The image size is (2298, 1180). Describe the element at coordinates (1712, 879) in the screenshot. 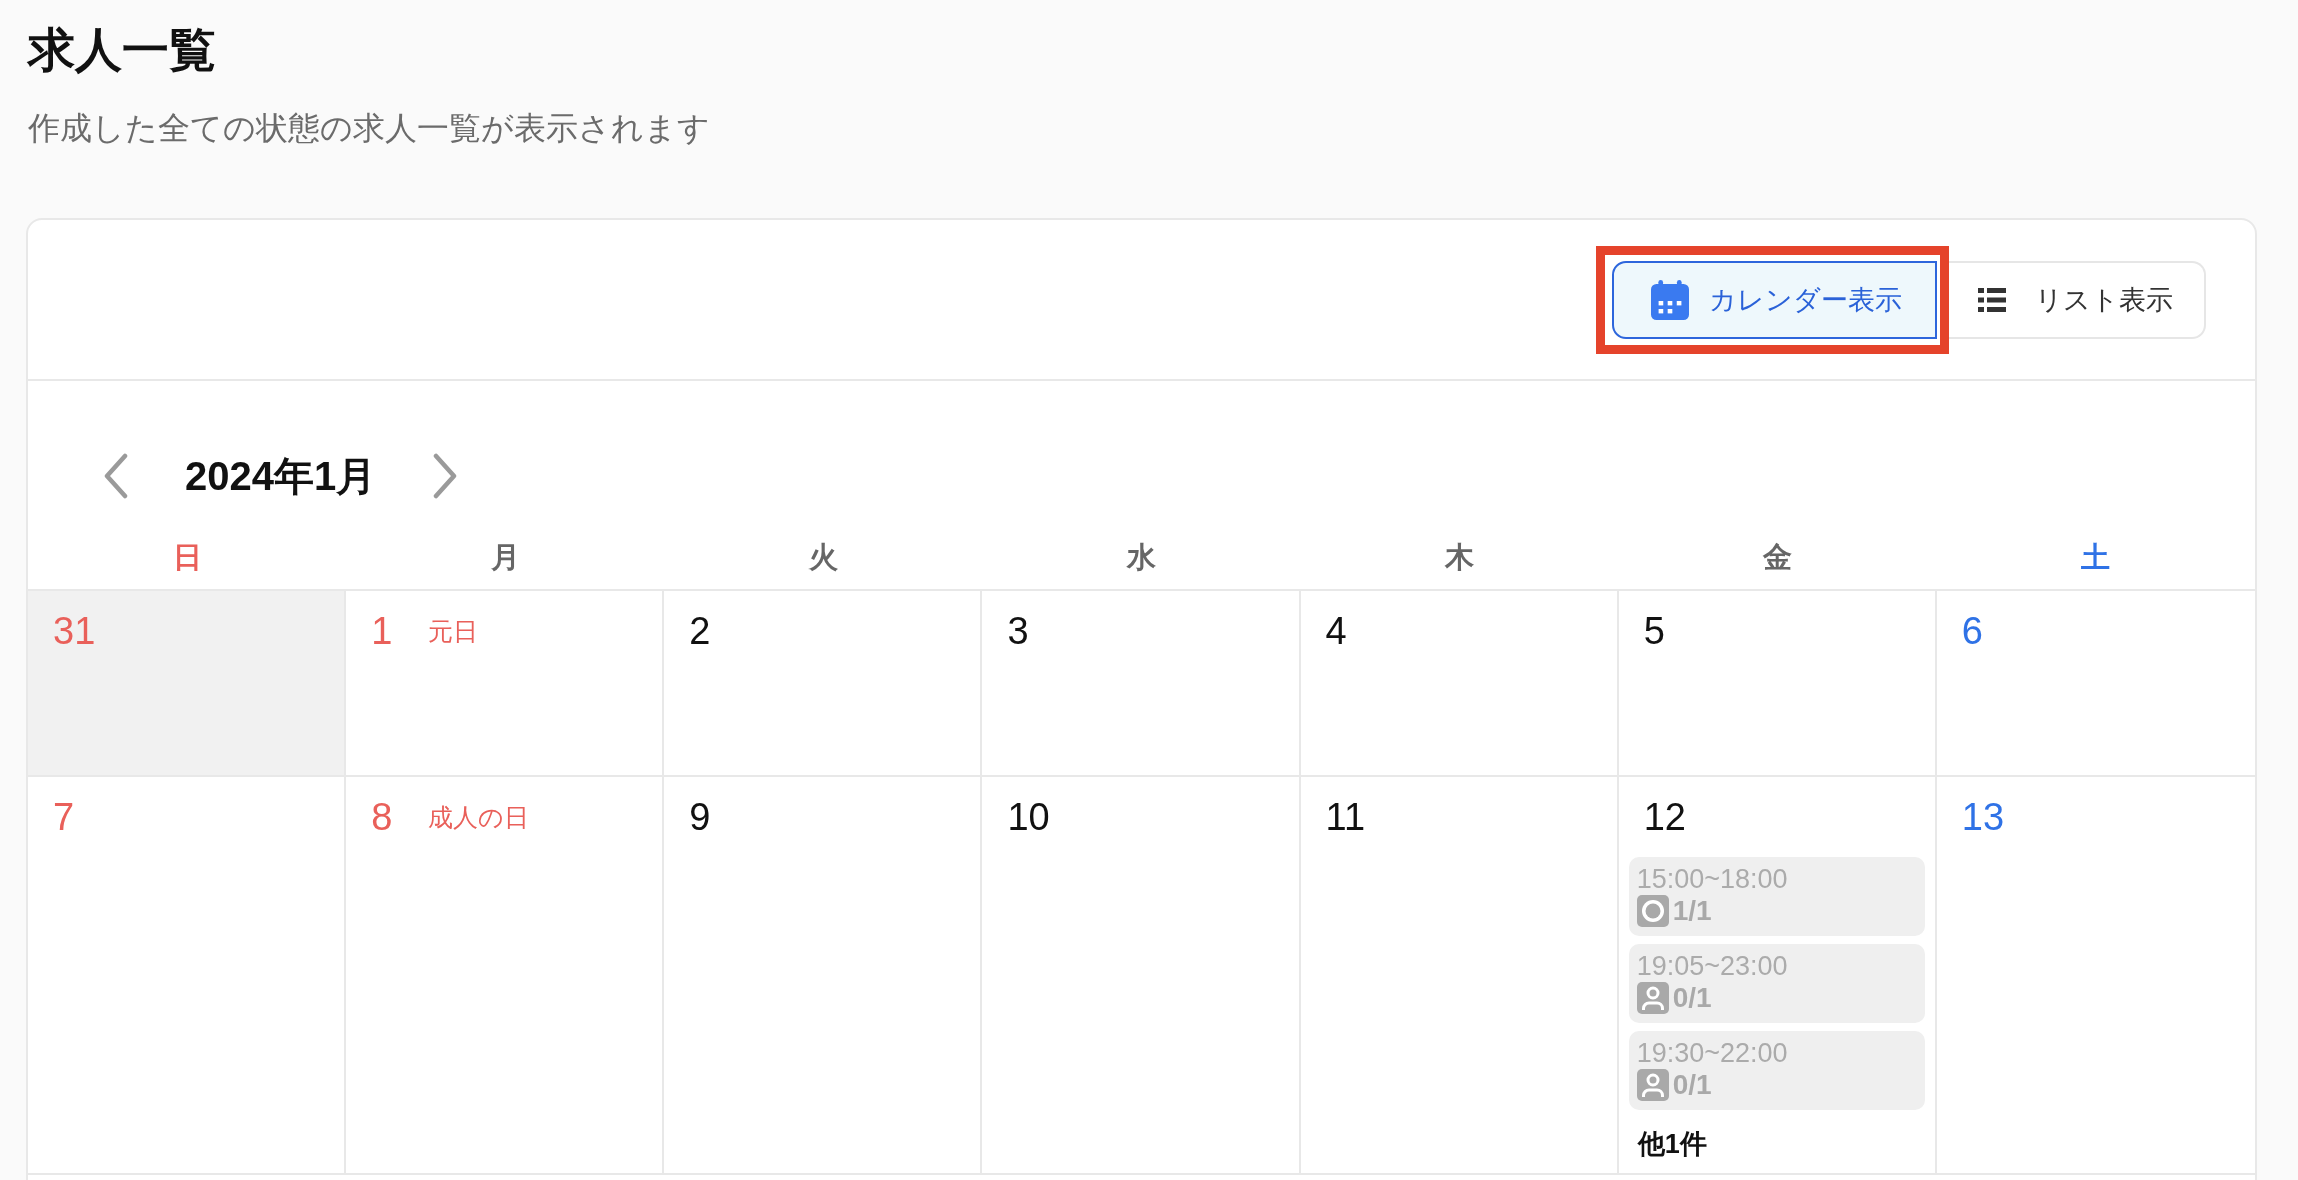

I see `event-time: 15:00~18:00` at that location.